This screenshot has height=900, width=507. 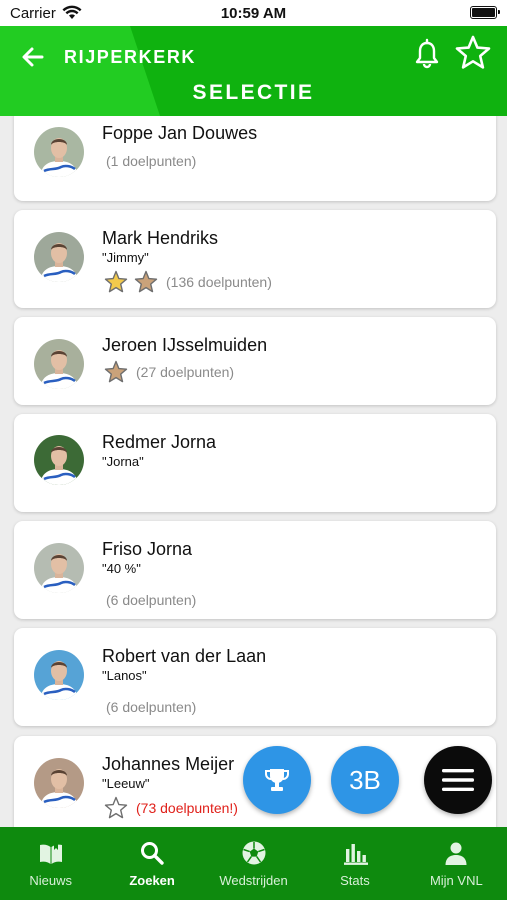 What do you see at coordinates (126, 783) in the screenshot?
I see `player-nickname: "Leeuw"` at bounding box center [126, 783].